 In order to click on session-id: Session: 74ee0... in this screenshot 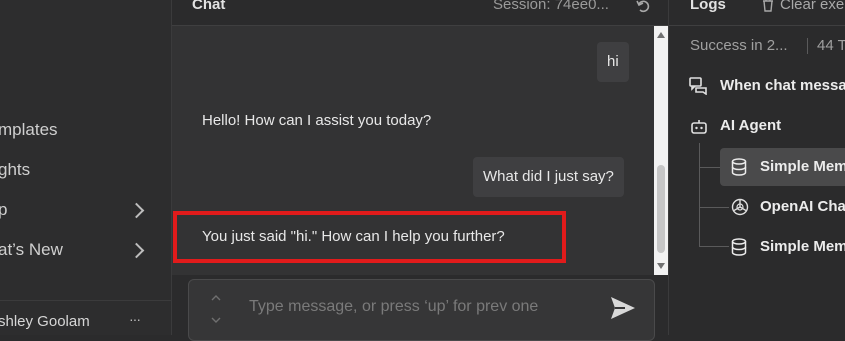, I will do `click(551, 6)`.